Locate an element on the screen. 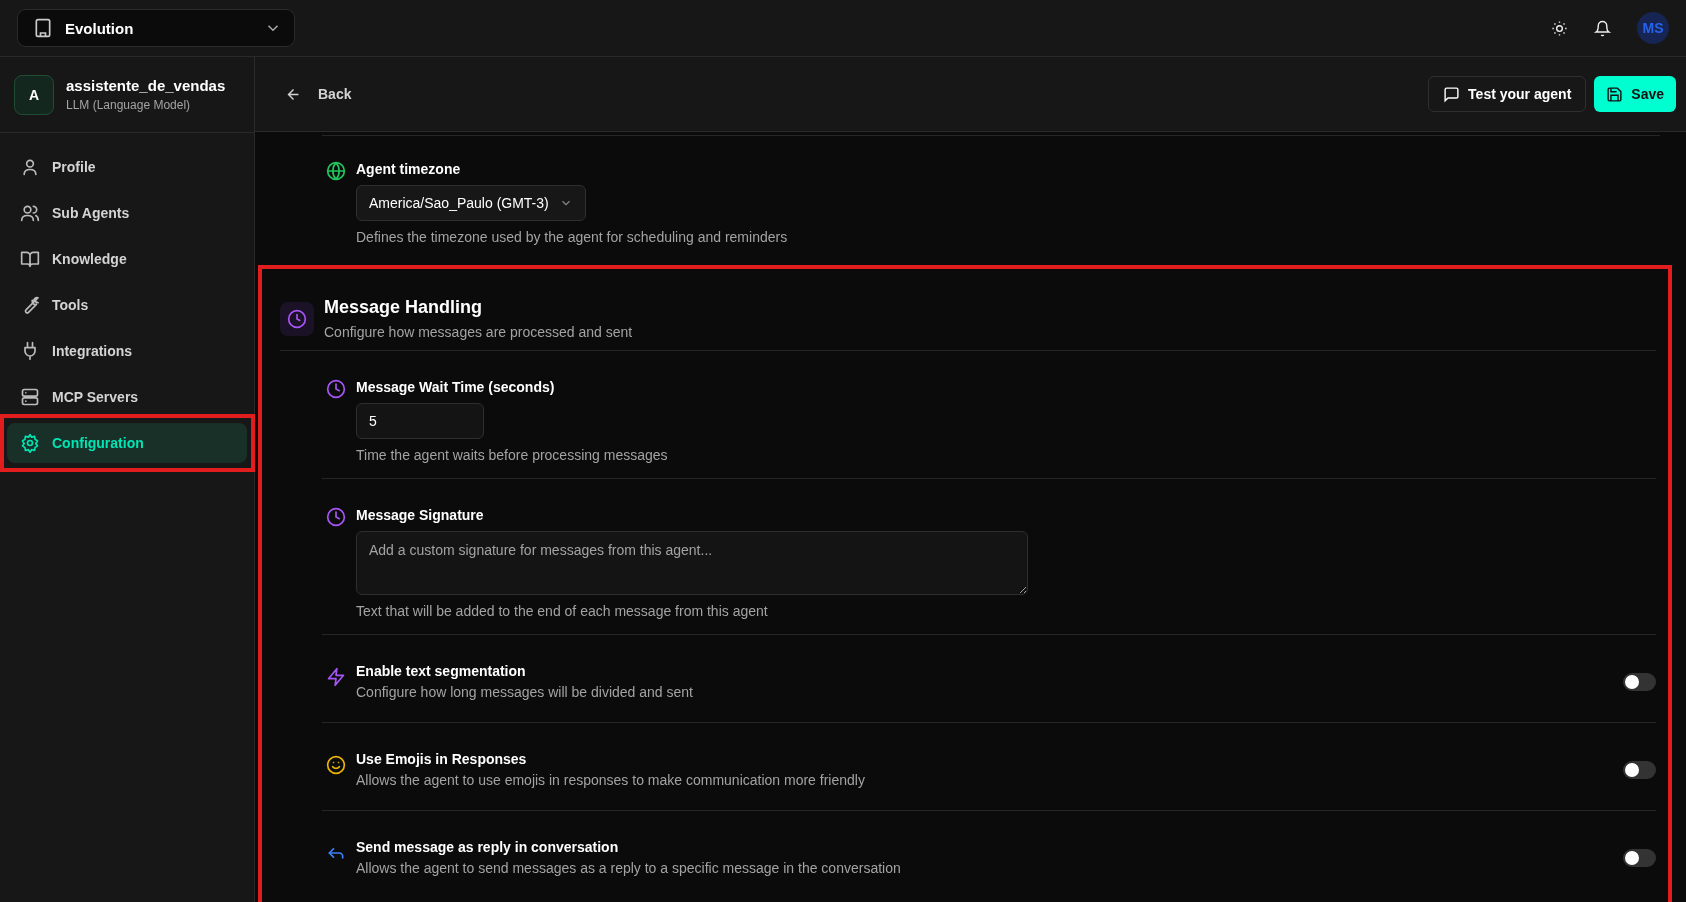 This screenshot has width=1686, height=902. sidebar-item: Integrations is located at coordinates (127, 351).